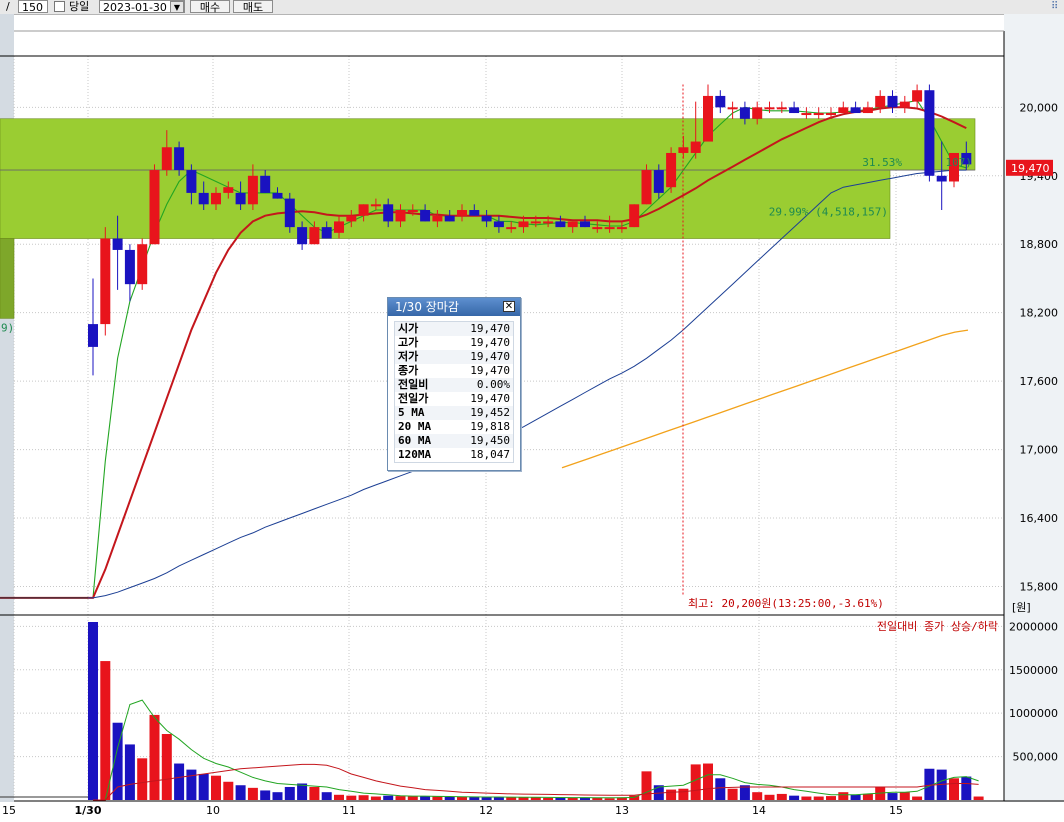  I want to click on popup-row-value: 18,047, so click(490, 454).